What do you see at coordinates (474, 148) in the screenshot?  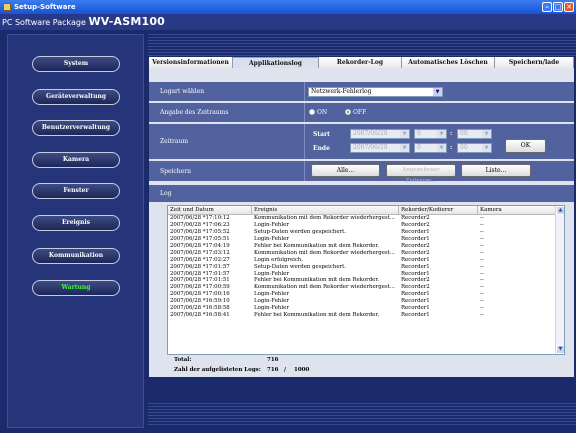 I see `end-minute-select: 00 ▼` at bounding box center [474, 148].